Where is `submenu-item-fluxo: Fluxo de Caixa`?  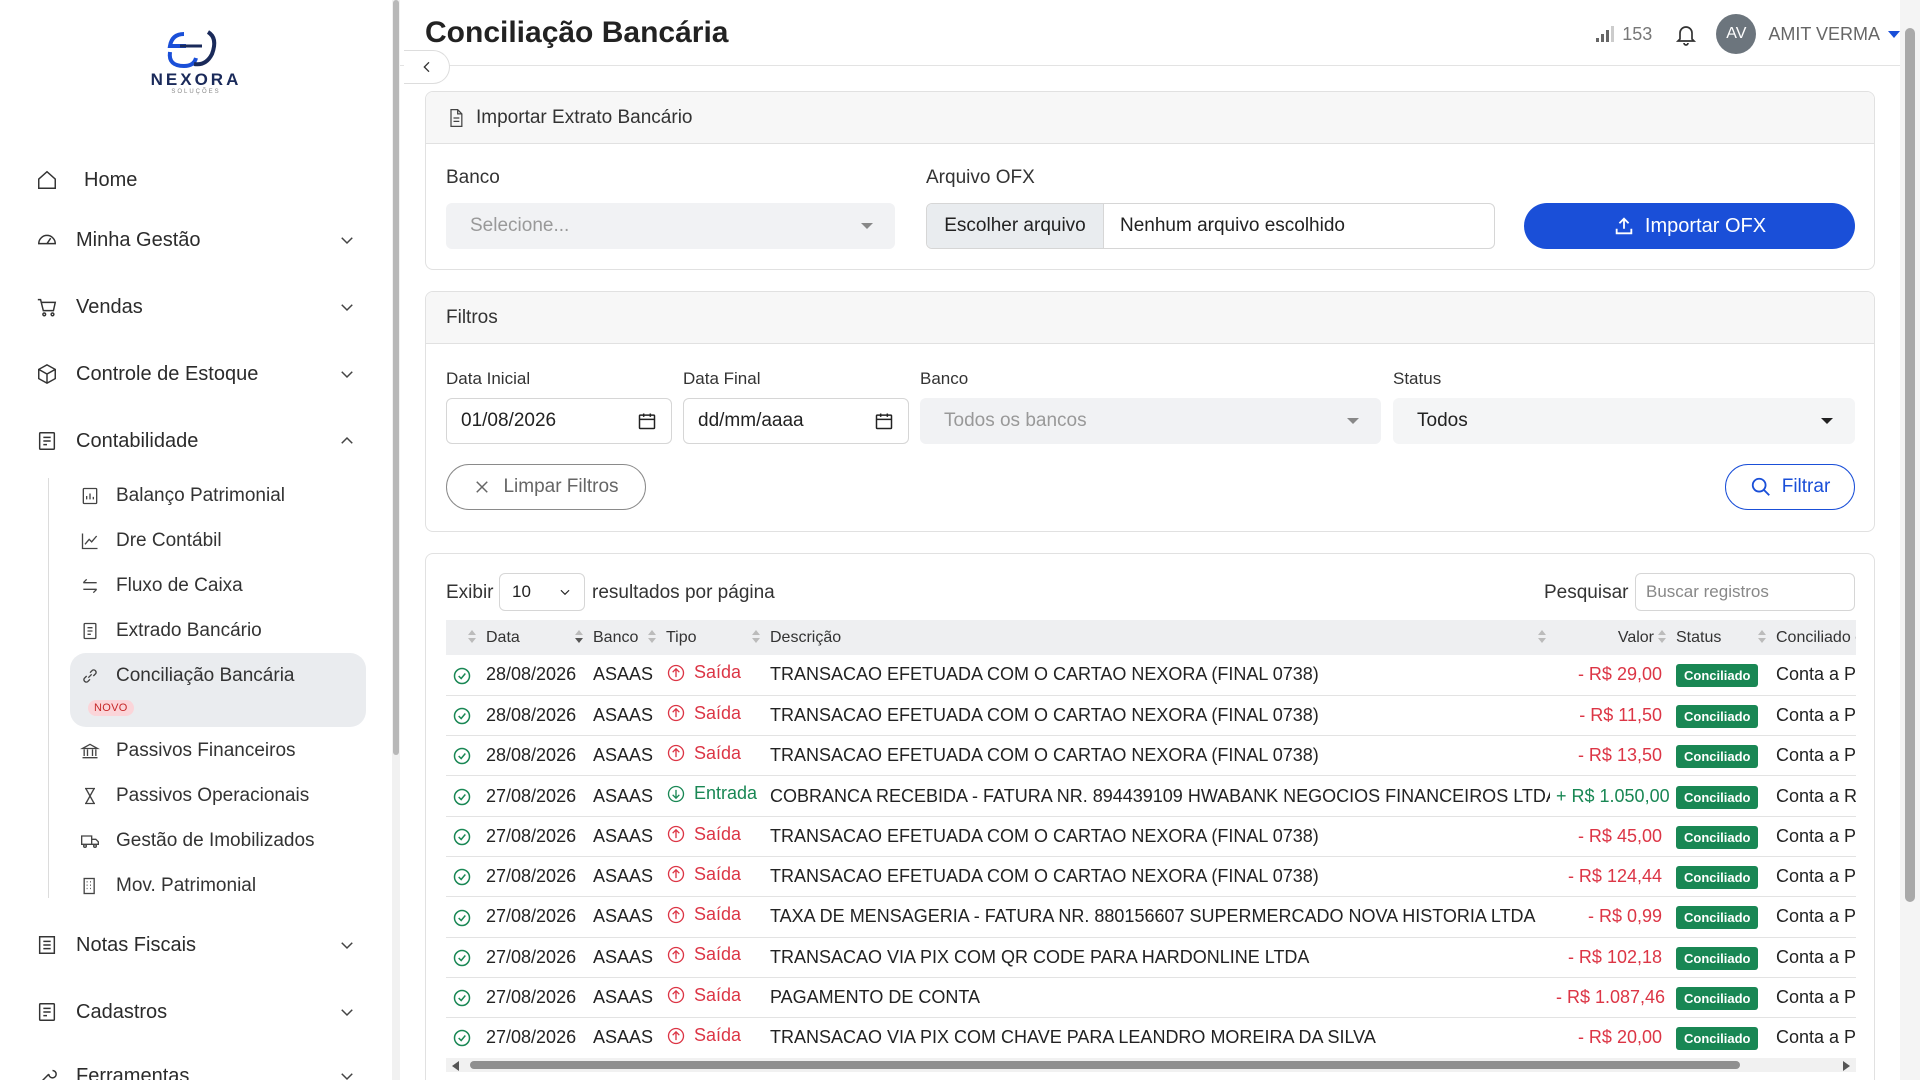 submenu-item-fluxo: Fluxo de Caixa is located at coordinates (161, 586).